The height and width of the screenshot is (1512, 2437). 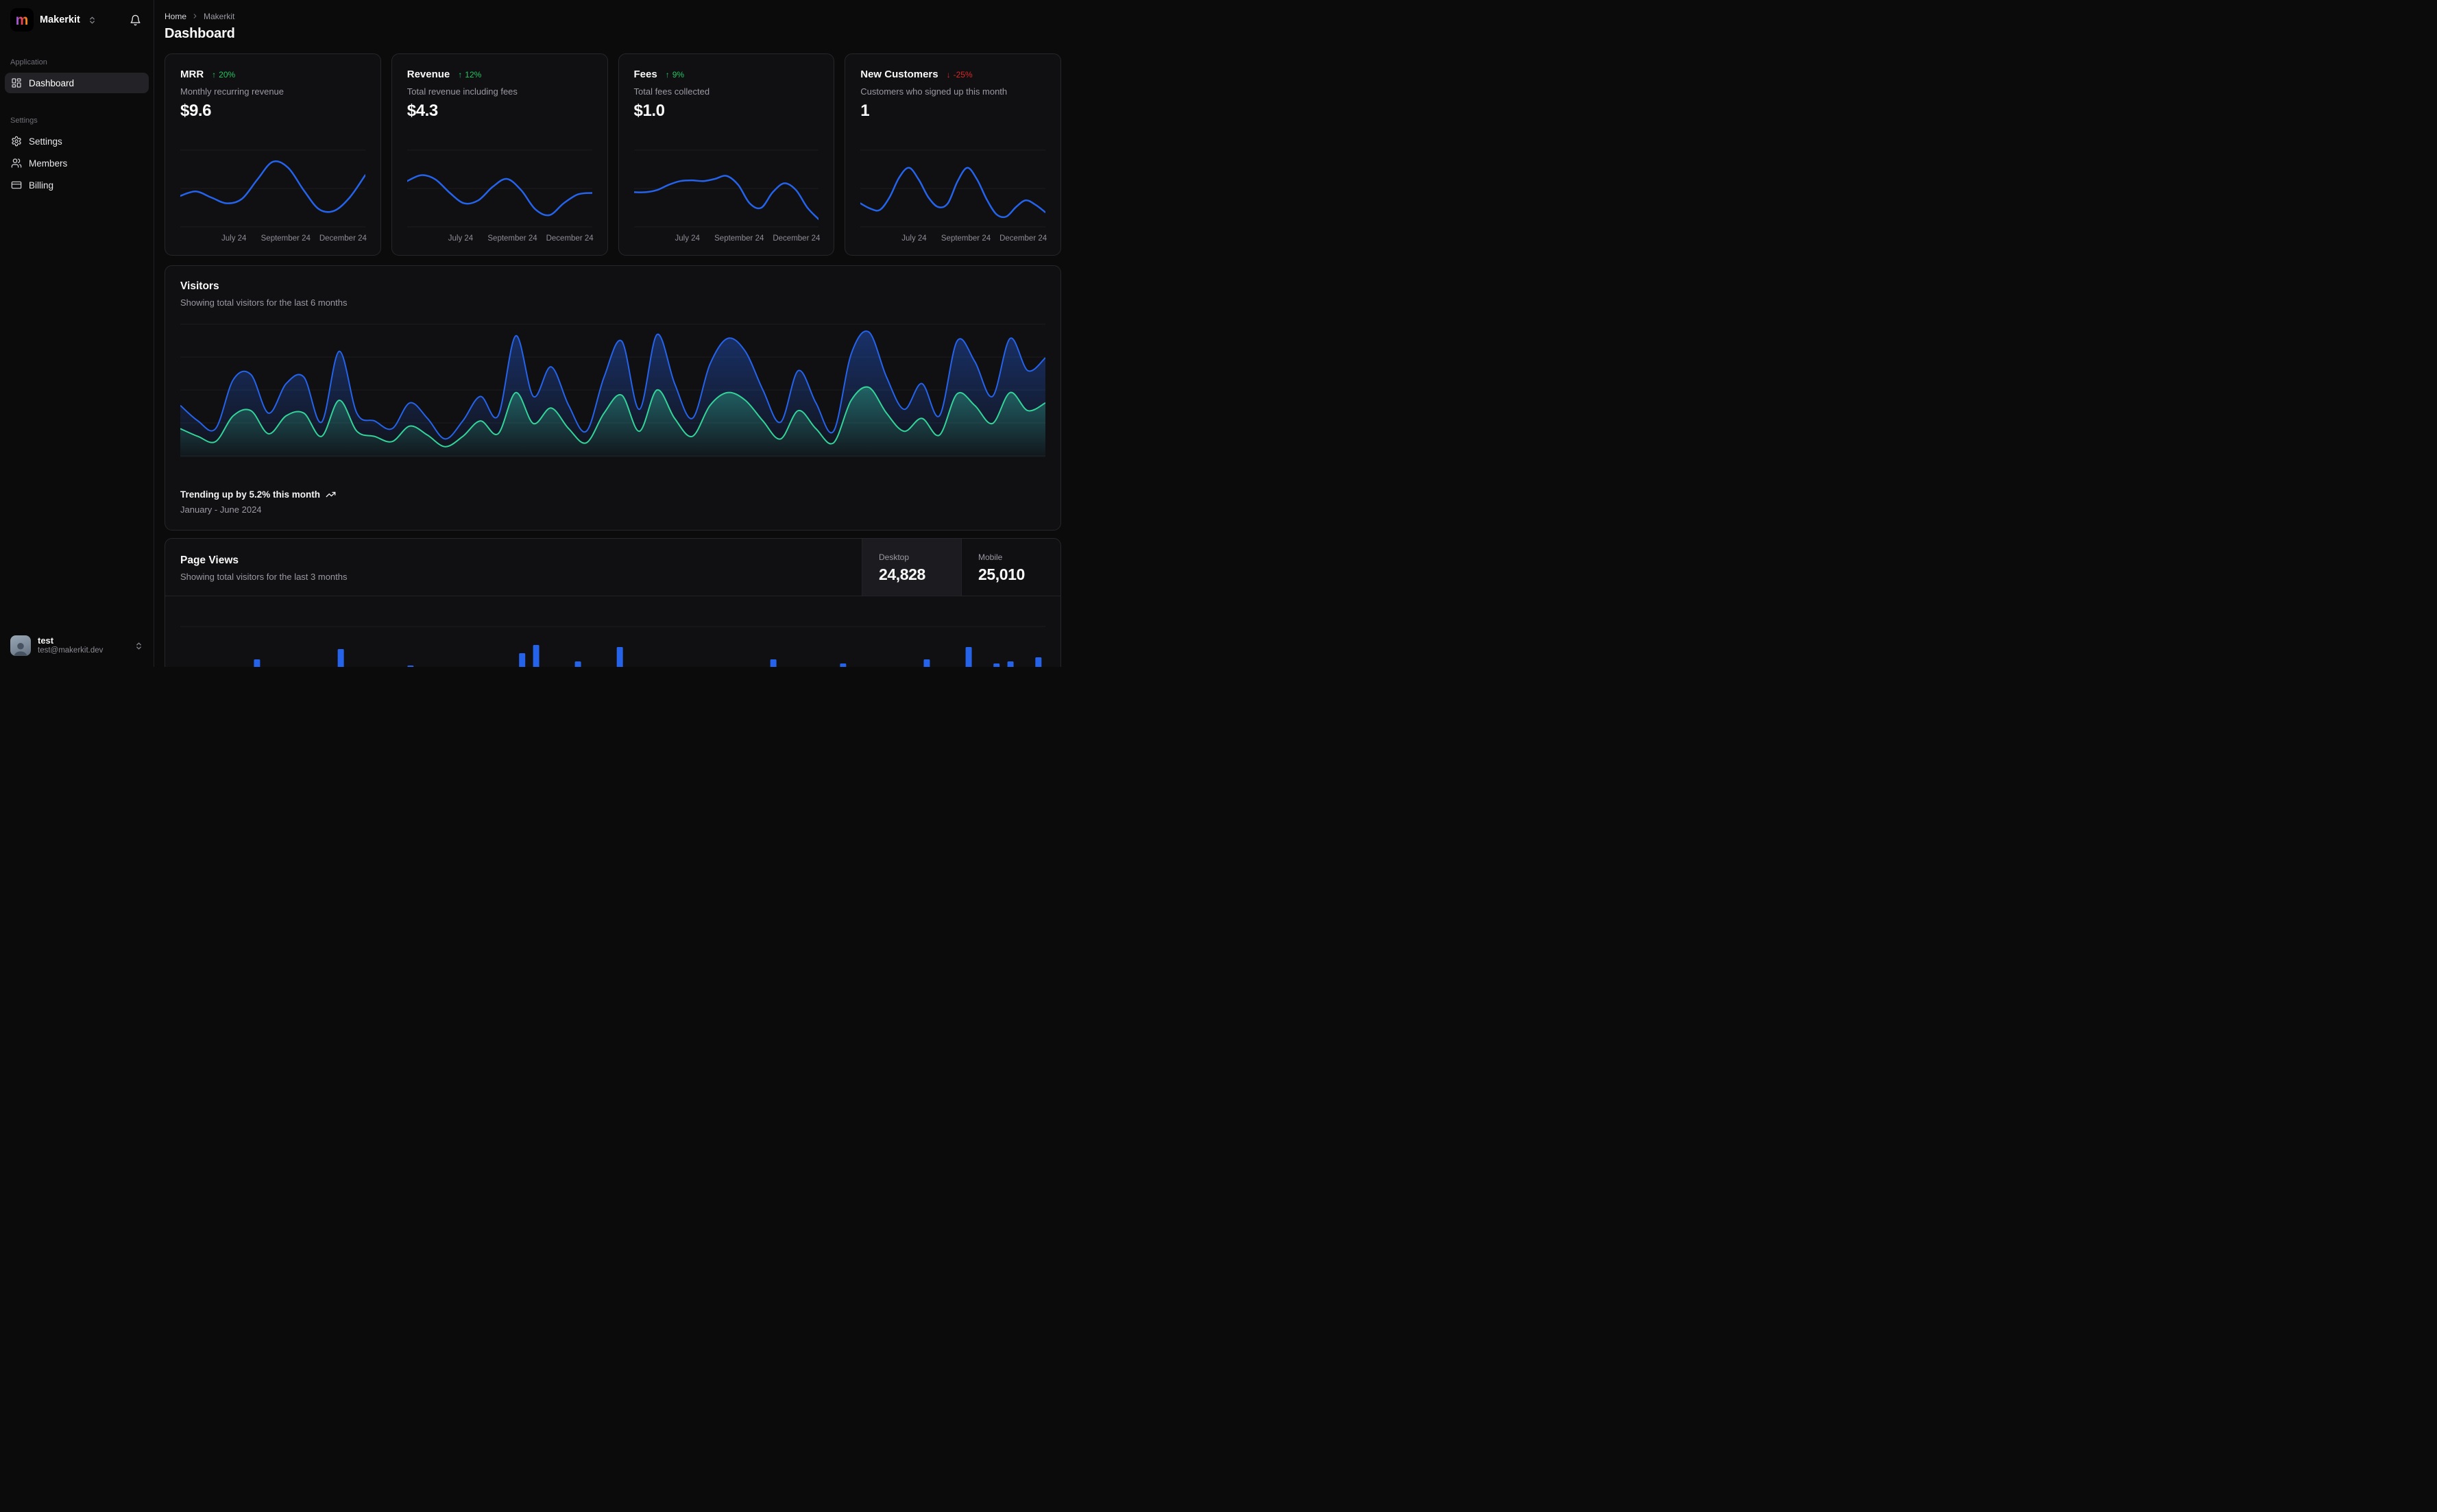 What do you see at coordinates (224, 74) in the screenshot?
I see `trend-badge: ↑ 20%` at bounding box center [224, 74].